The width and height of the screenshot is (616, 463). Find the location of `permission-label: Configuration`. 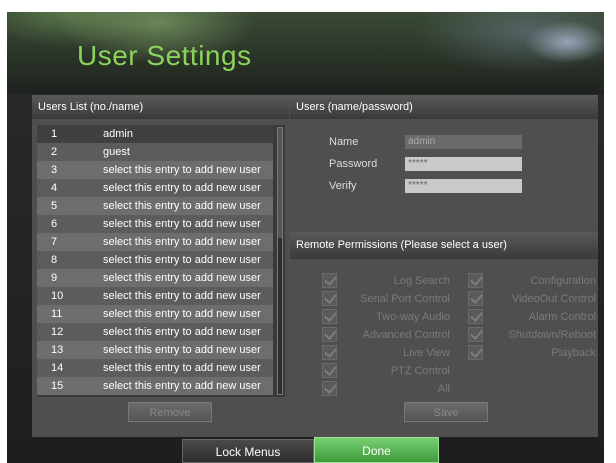

permission-label: Configuration is located at coordinates (563, 281).